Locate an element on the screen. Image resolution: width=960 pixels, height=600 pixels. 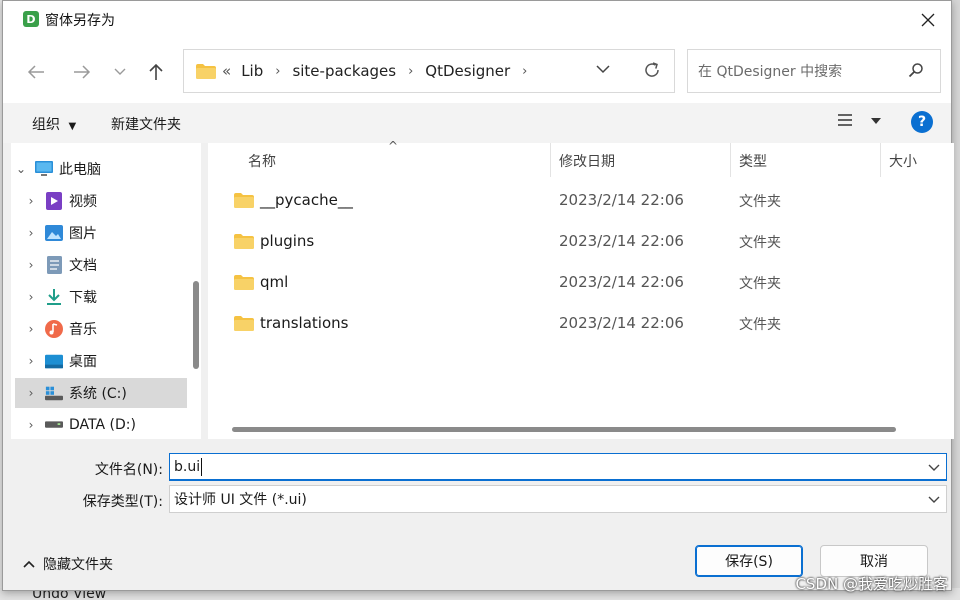
refresh-button is located at coordinates (652, 72).